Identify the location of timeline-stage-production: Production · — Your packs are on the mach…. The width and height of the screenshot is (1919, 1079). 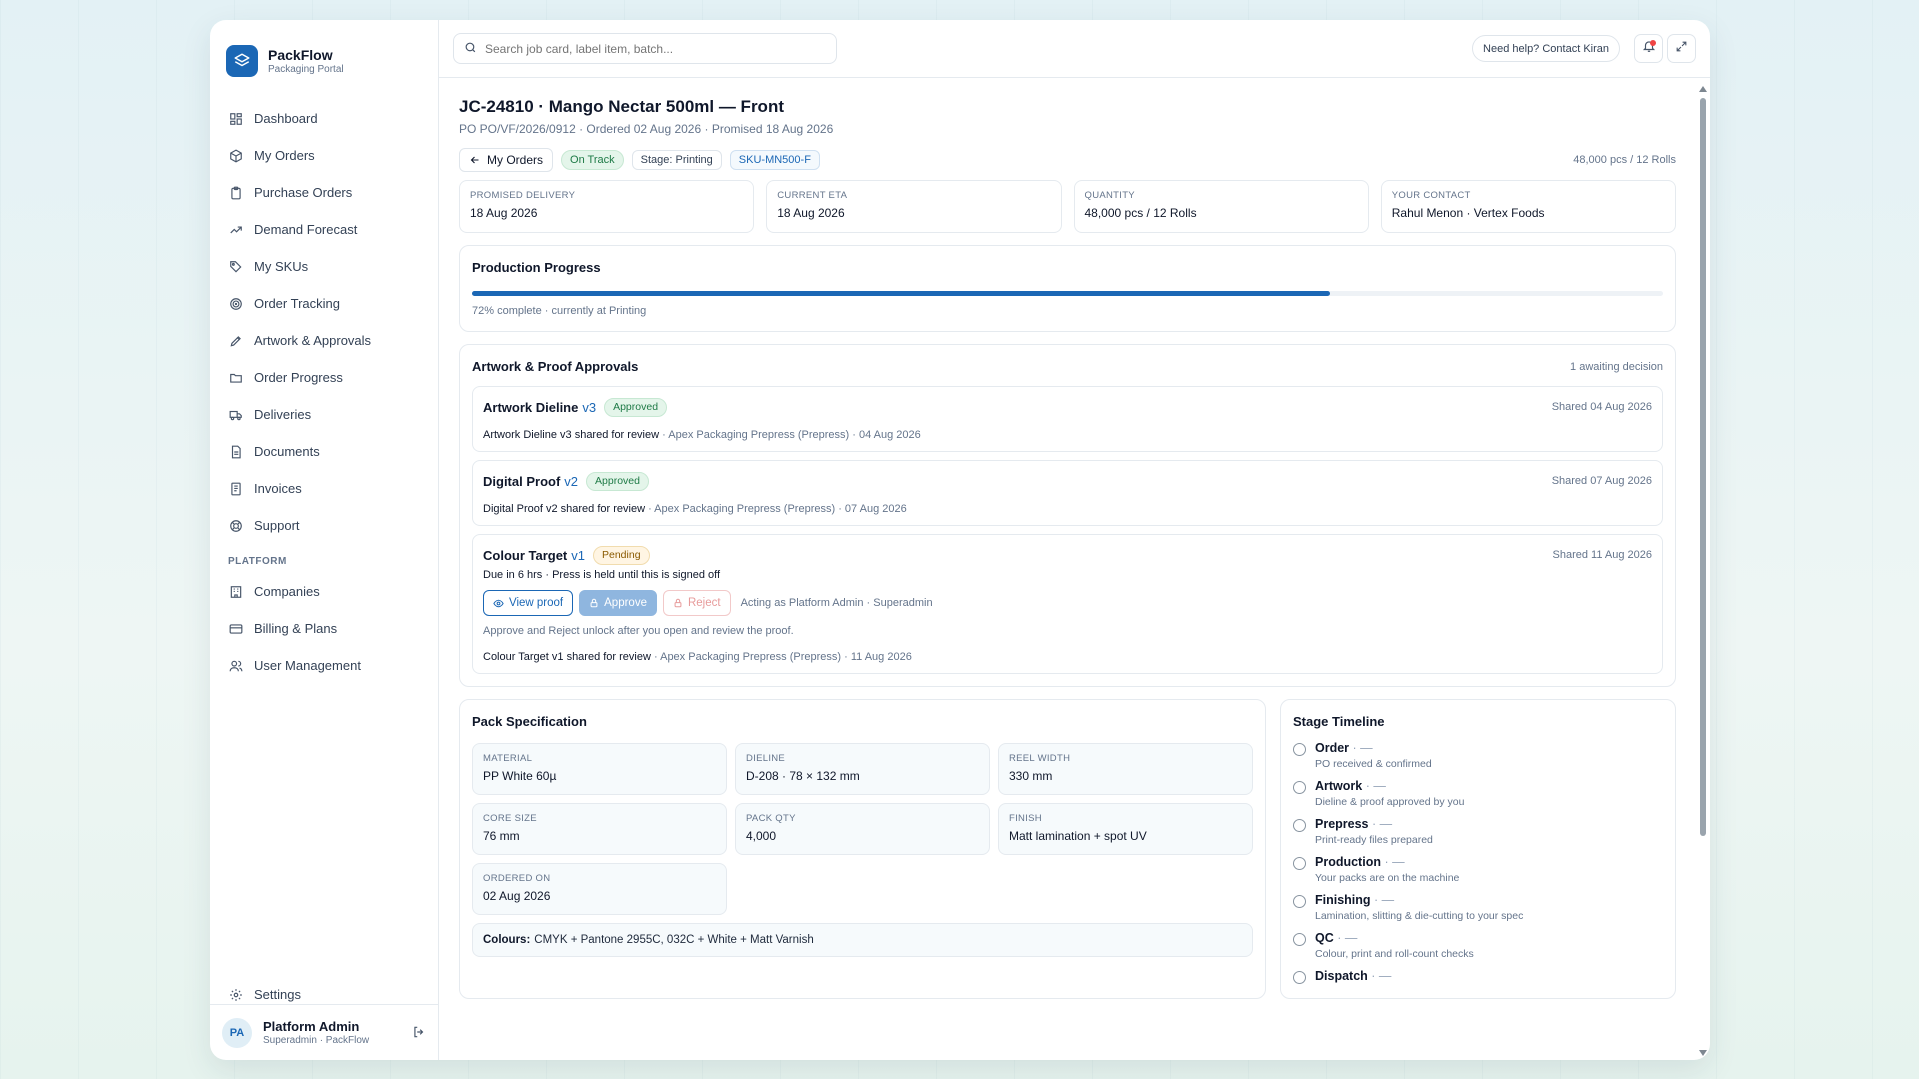
(1478, 869).